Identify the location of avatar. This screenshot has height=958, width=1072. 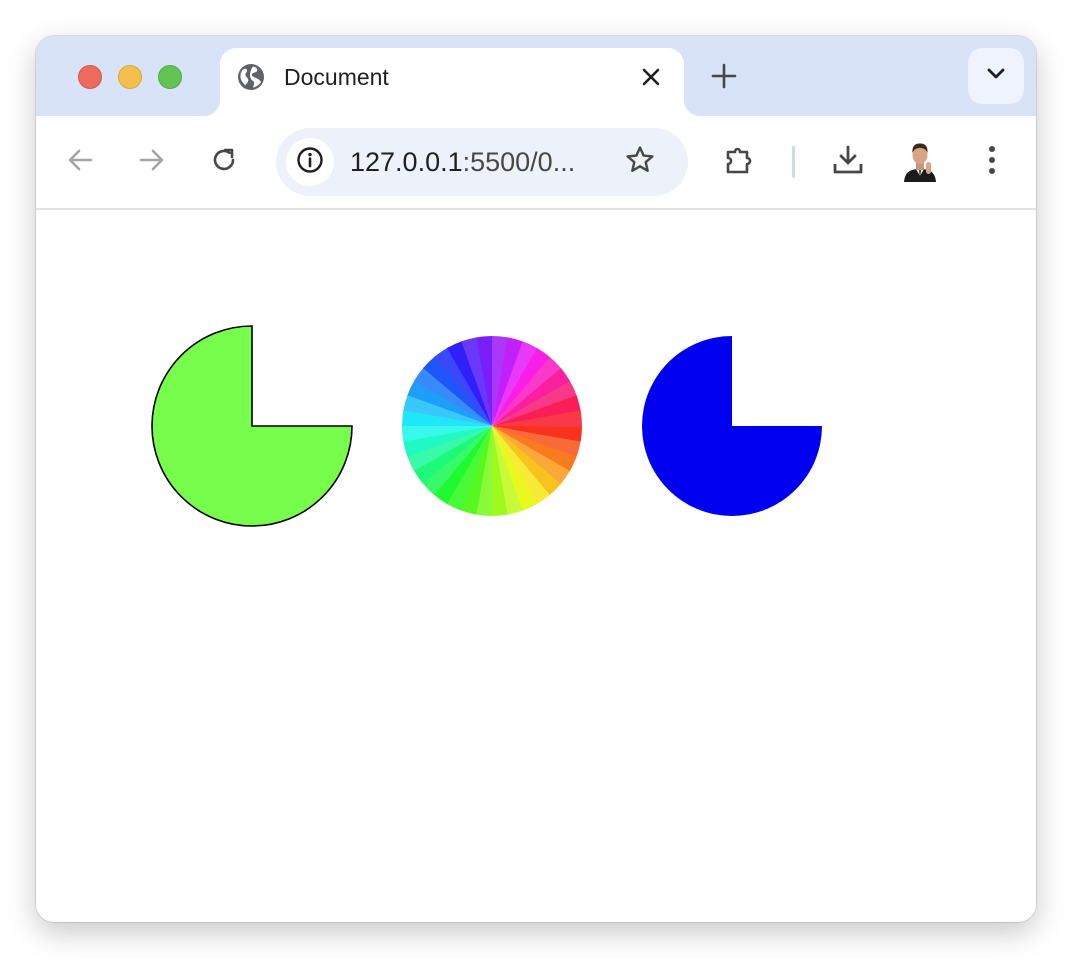
(920, 161).